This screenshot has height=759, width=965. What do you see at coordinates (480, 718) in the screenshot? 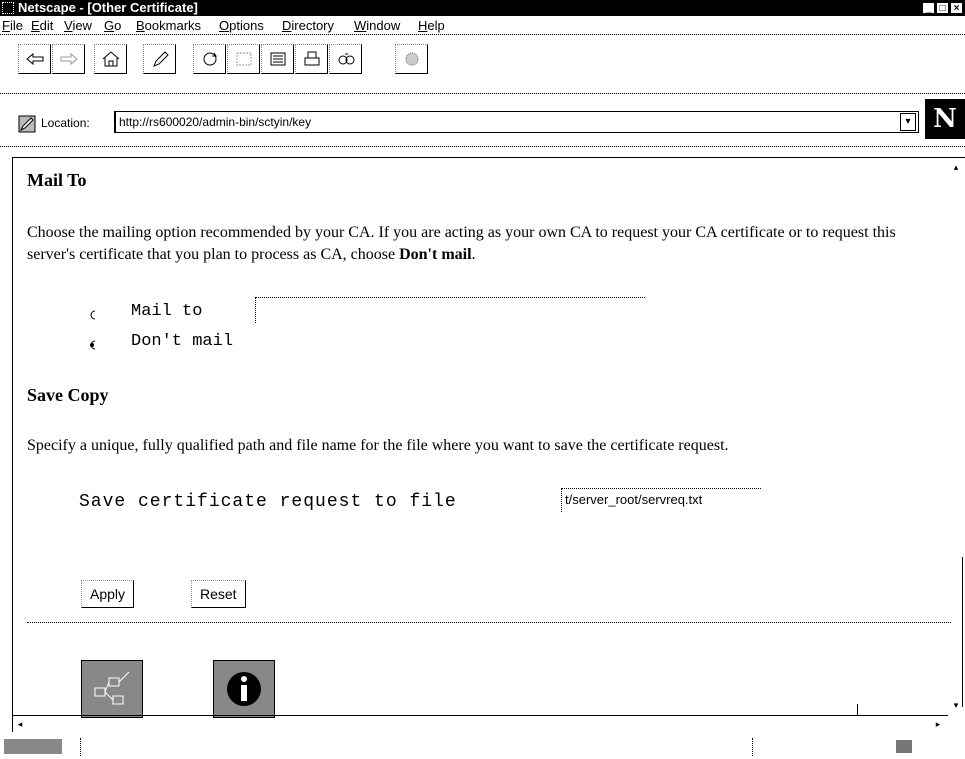
I see `horizontal-scrollbar: ◂ ▸` at bounding box center [480, 718].